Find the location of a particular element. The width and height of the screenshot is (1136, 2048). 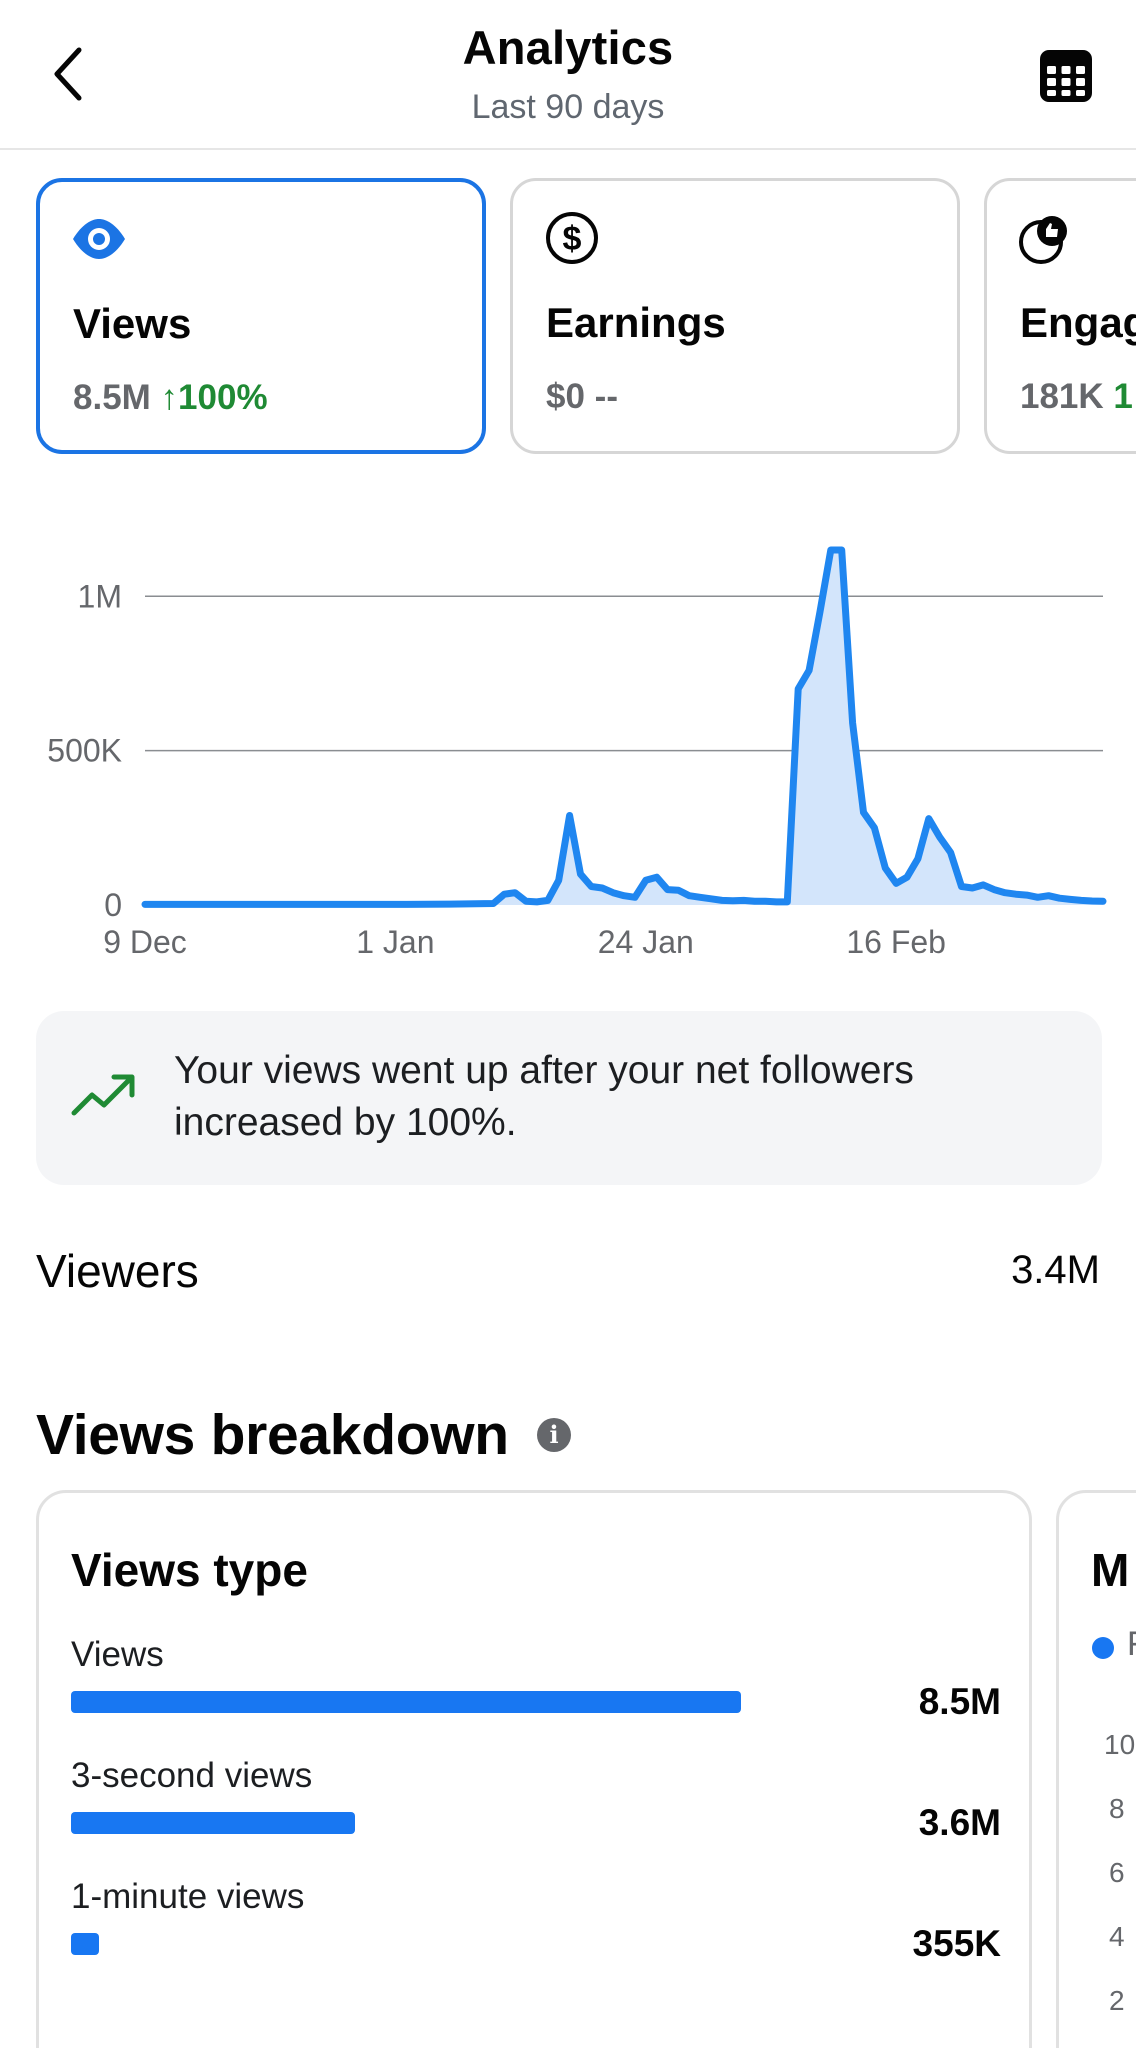

metric-delta: ↑100% is located at coordinates (214, 397).